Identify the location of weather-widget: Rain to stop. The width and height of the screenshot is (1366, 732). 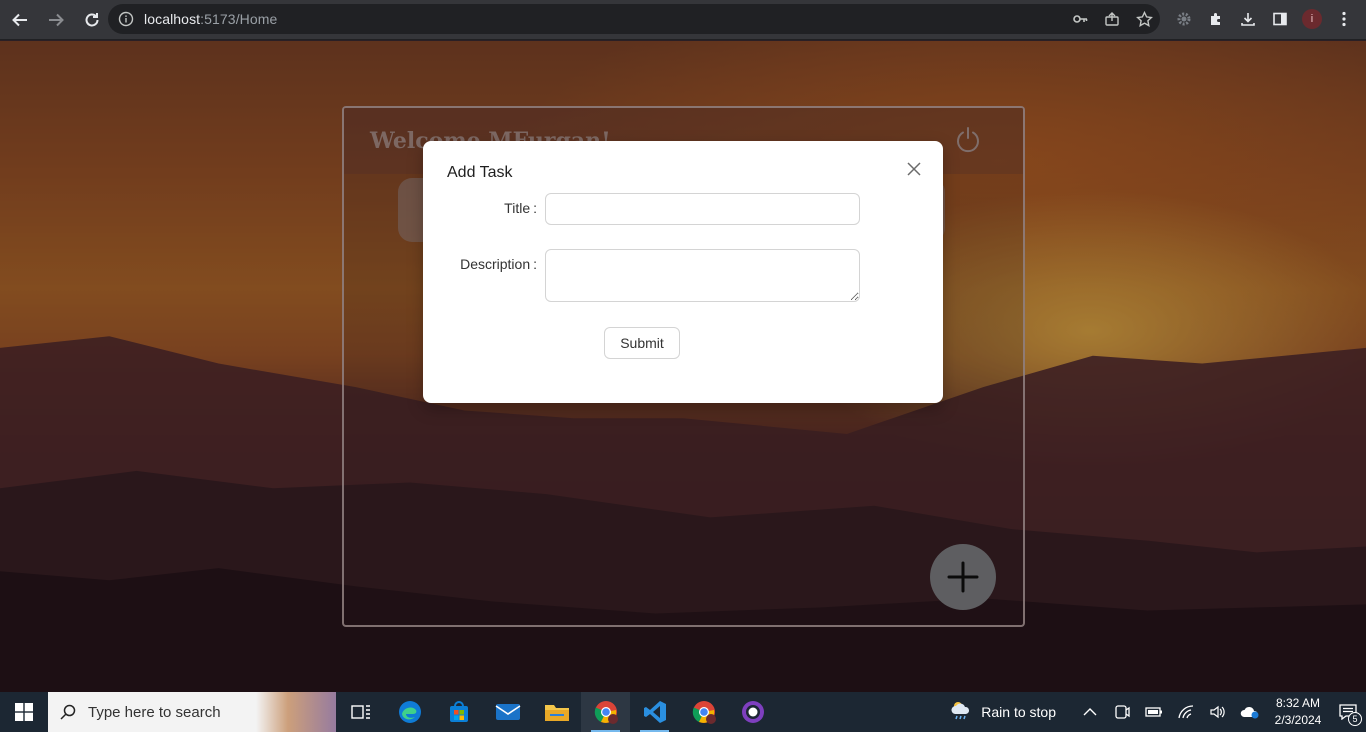
(1002, 712).